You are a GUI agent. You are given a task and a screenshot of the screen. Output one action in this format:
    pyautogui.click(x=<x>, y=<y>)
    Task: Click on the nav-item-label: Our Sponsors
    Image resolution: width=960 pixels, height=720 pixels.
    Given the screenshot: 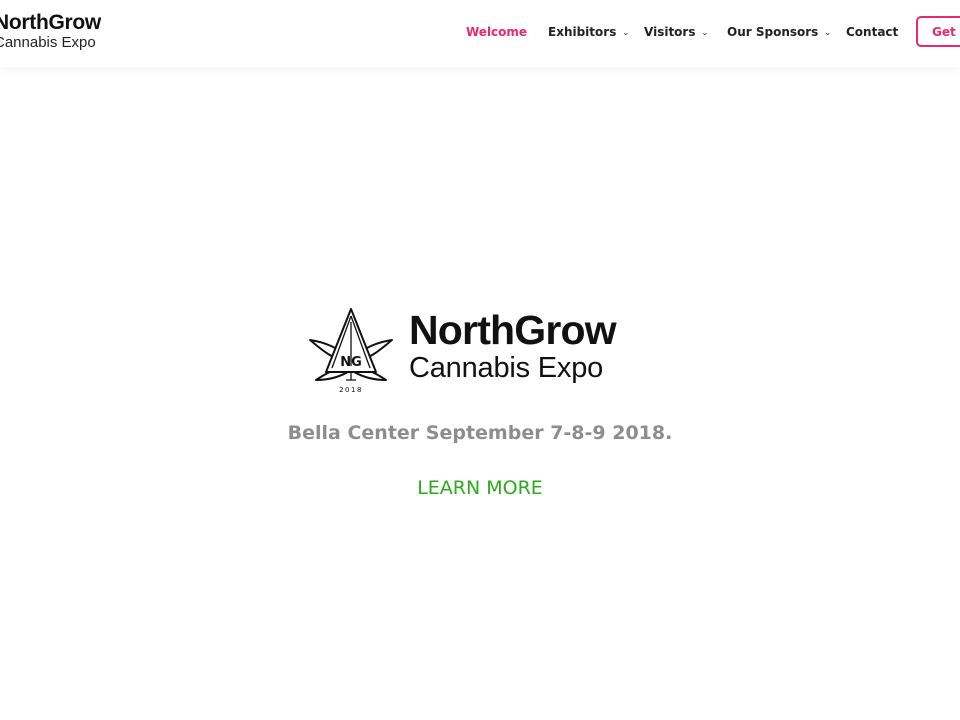 What is the action you would take?
    pyautogui.click(x=773, y=32)
    